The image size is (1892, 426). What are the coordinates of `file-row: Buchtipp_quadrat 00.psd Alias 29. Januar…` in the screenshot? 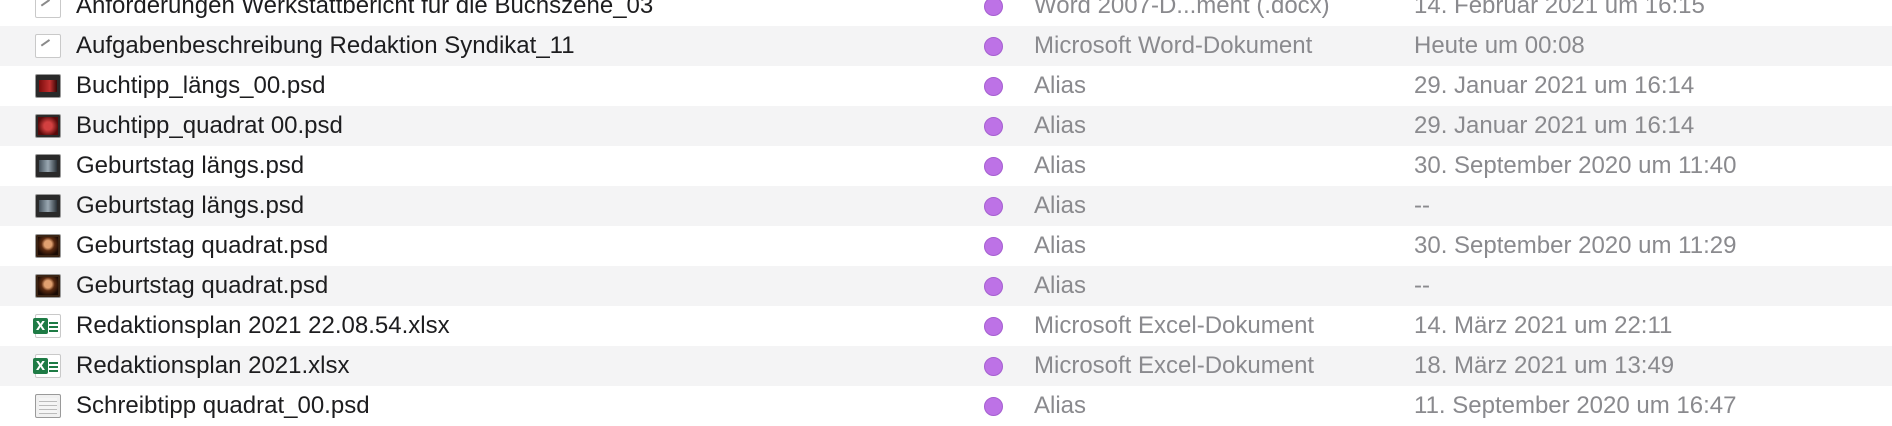 It's located at (946, 126).